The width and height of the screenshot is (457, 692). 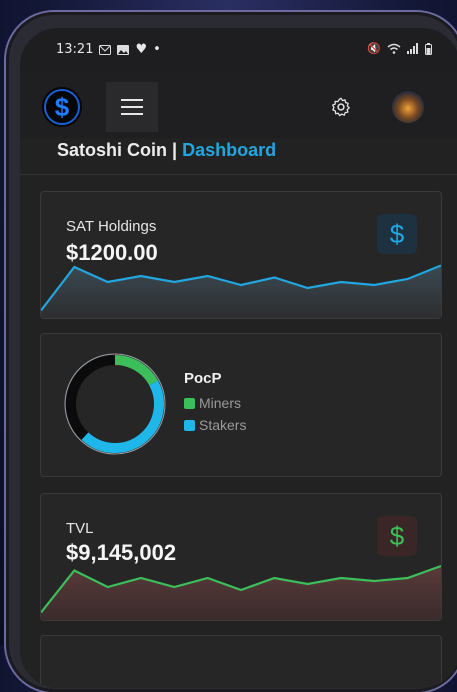 What do you see at coordinates (408, 107) in the screenshot?
I see `user-avatar` at bounding box center [408, 107].